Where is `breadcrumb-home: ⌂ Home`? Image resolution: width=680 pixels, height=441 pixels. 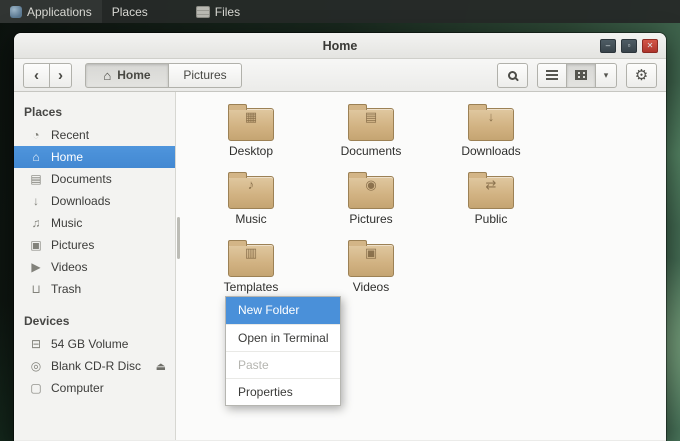
breadcrumb-home: ⌂ Home is located at coordinates (127, 75).